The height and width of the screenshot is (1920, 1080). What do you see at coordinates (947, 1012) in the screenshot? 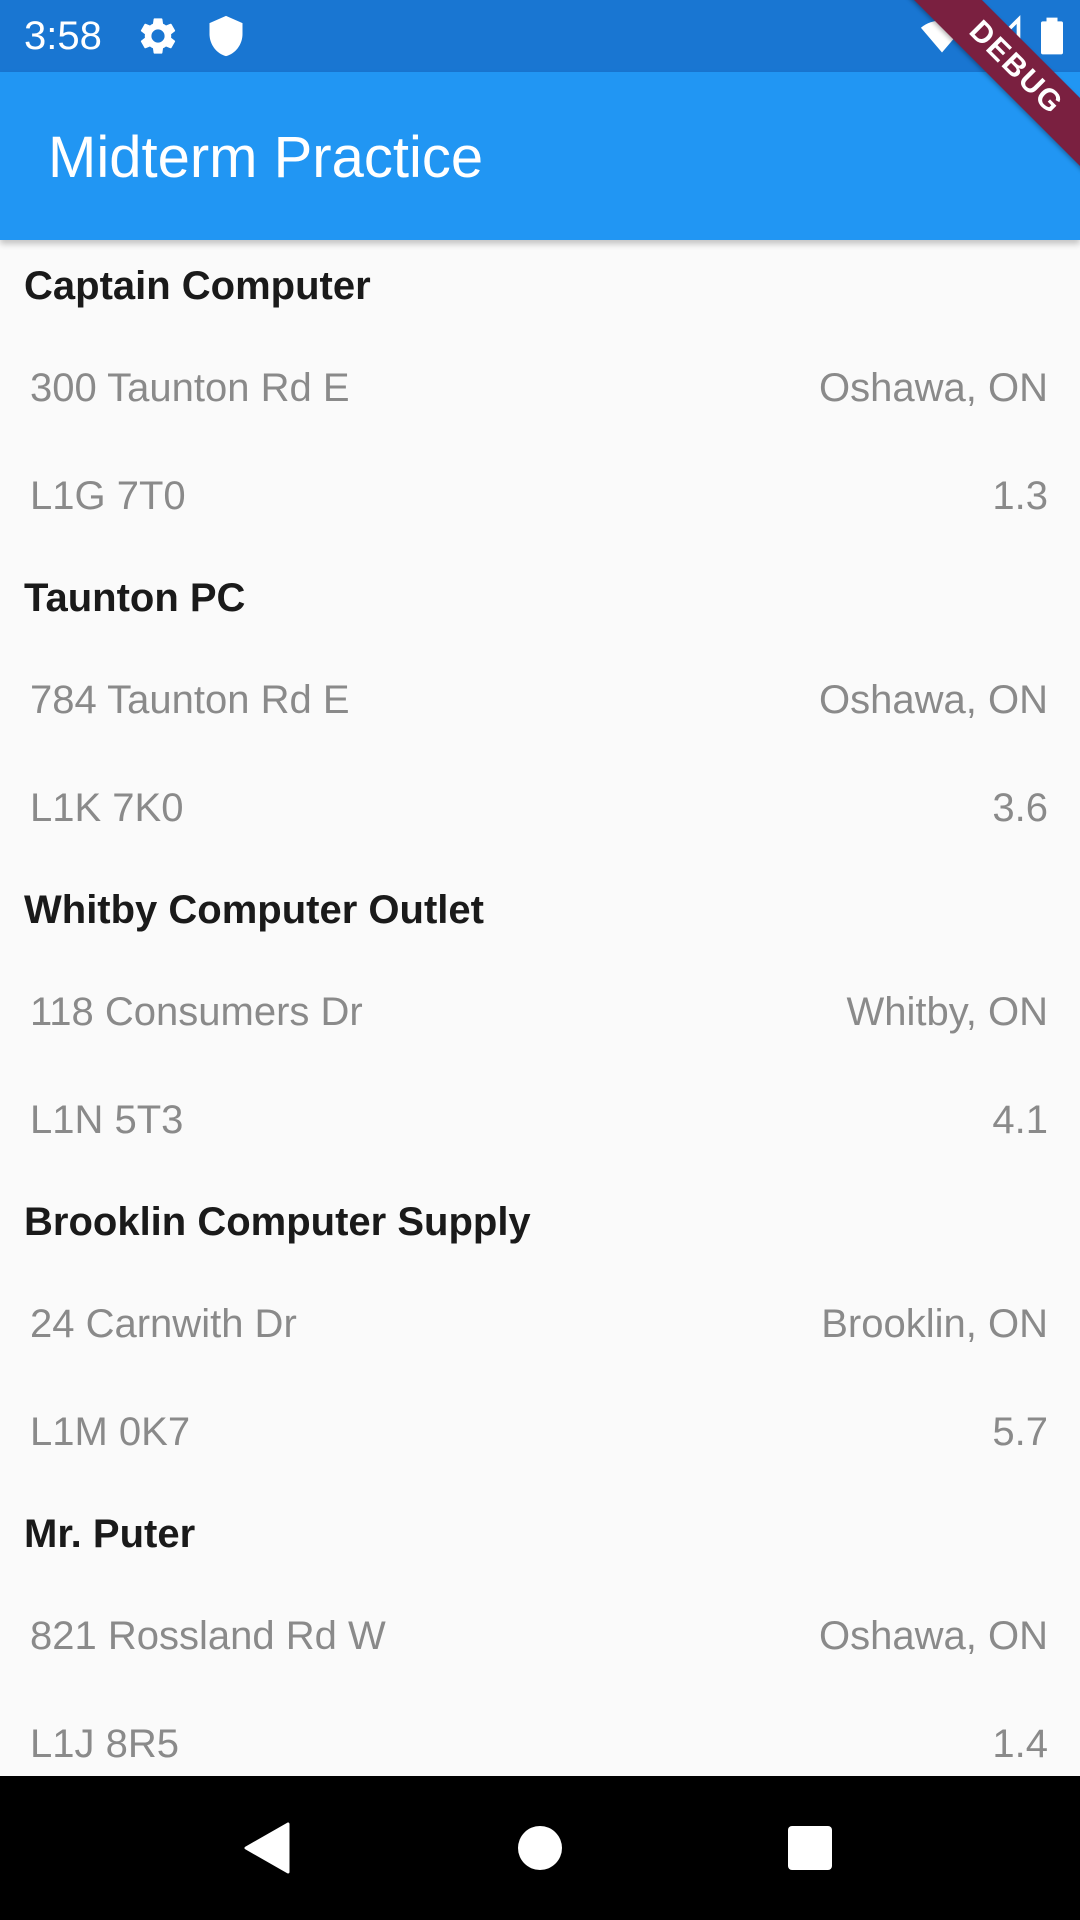
I see `store-city: Whitby, ON` at bounding box center [947, 1012].